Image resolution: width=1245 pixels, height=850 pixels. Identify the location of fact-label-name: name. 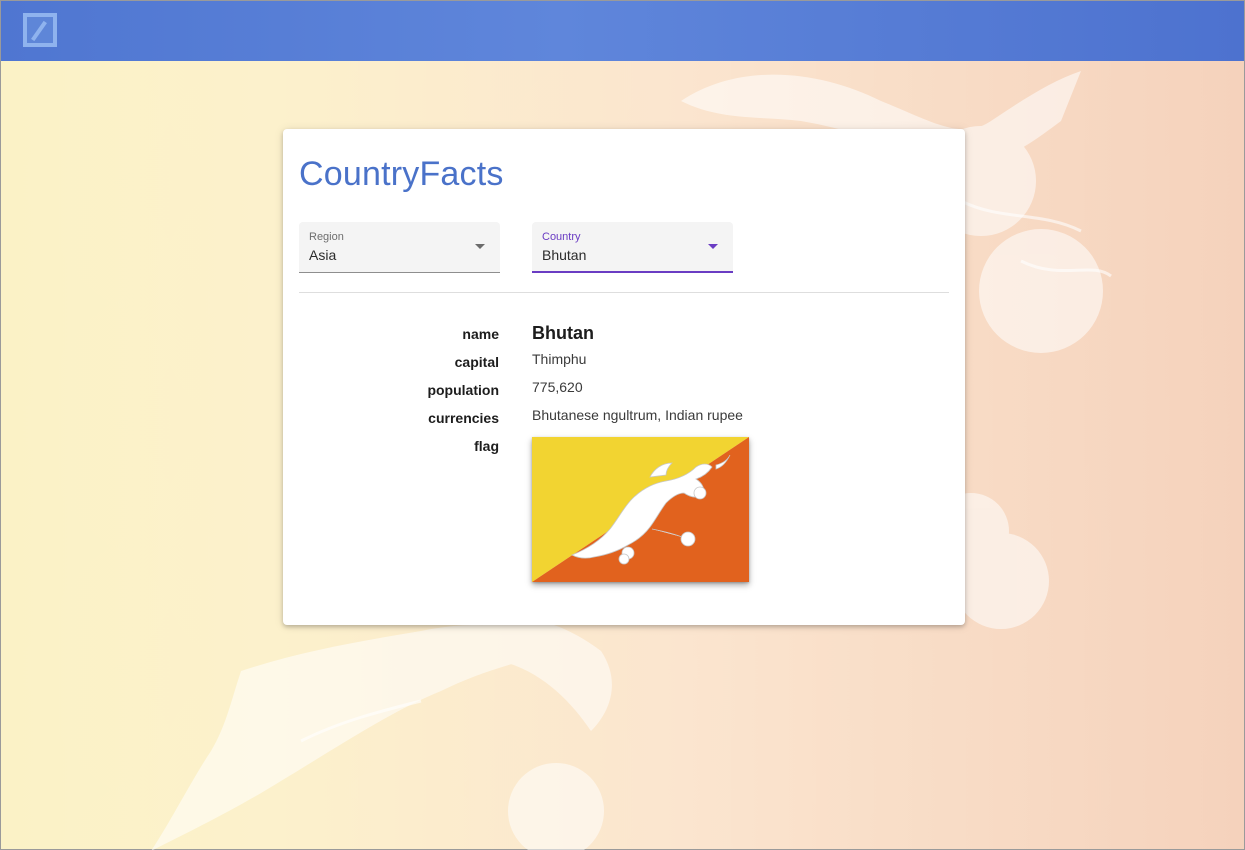
(480, 334).